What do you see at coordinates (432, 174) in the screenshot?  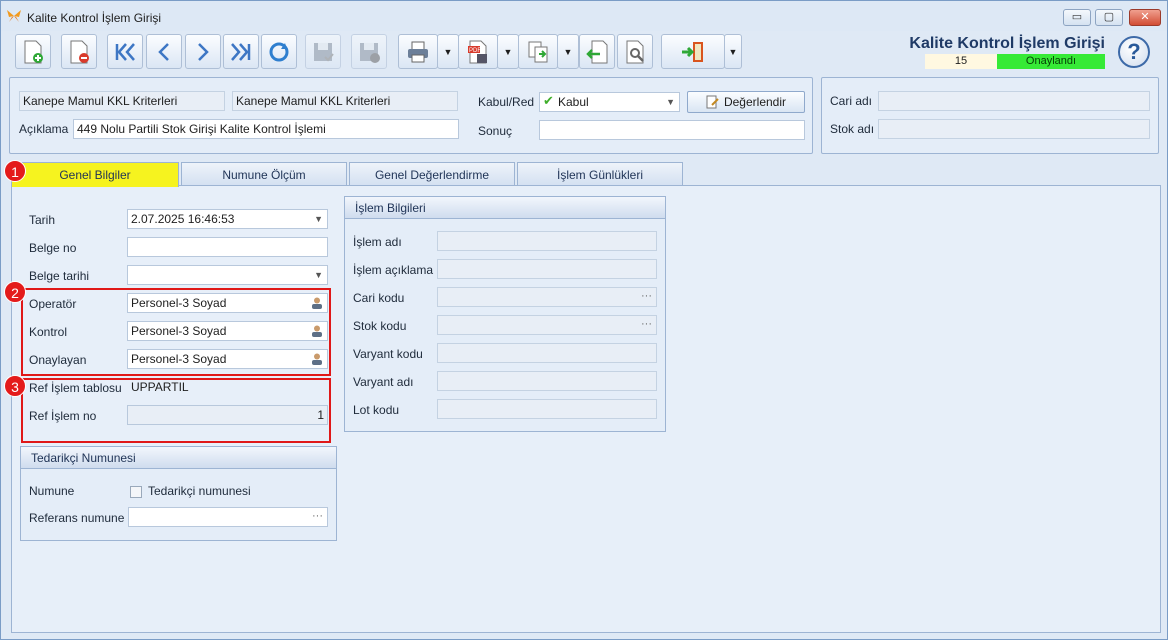 I see `tab-genel-degerlendirme: Genel Değerlendirme` at bounding box center [432, 174].